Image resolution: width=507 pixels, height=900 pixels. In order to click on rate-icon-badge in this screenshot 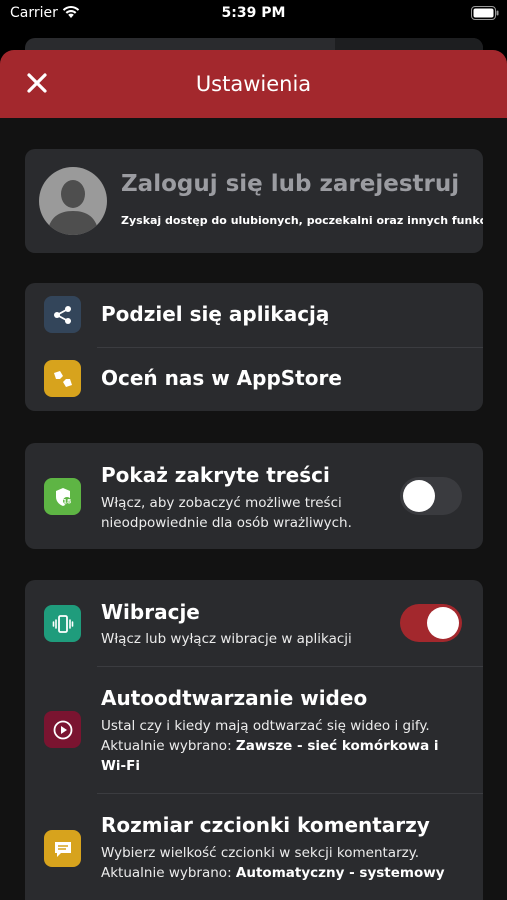, I will do `click(62, 378)`.